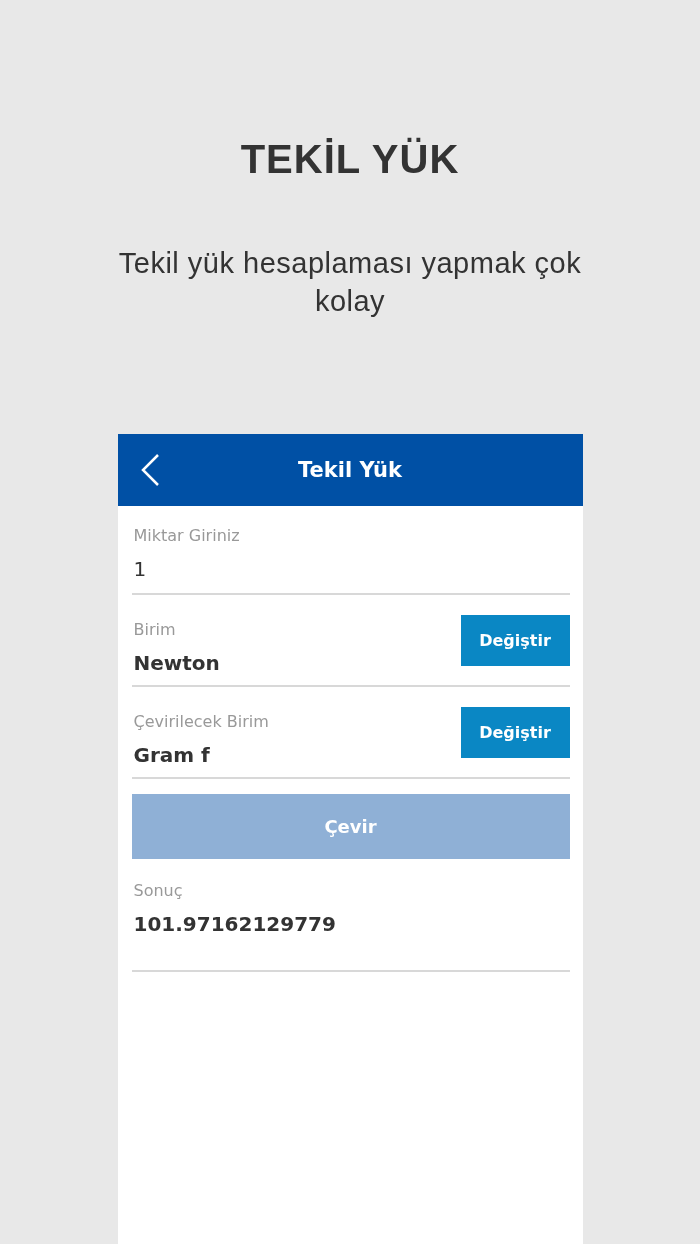 The image size is (700, 1244). What do you see at coordinates (172, 755) in the screenshot?
I see `unit-value: Gram f` at bounding box center [172, 755].